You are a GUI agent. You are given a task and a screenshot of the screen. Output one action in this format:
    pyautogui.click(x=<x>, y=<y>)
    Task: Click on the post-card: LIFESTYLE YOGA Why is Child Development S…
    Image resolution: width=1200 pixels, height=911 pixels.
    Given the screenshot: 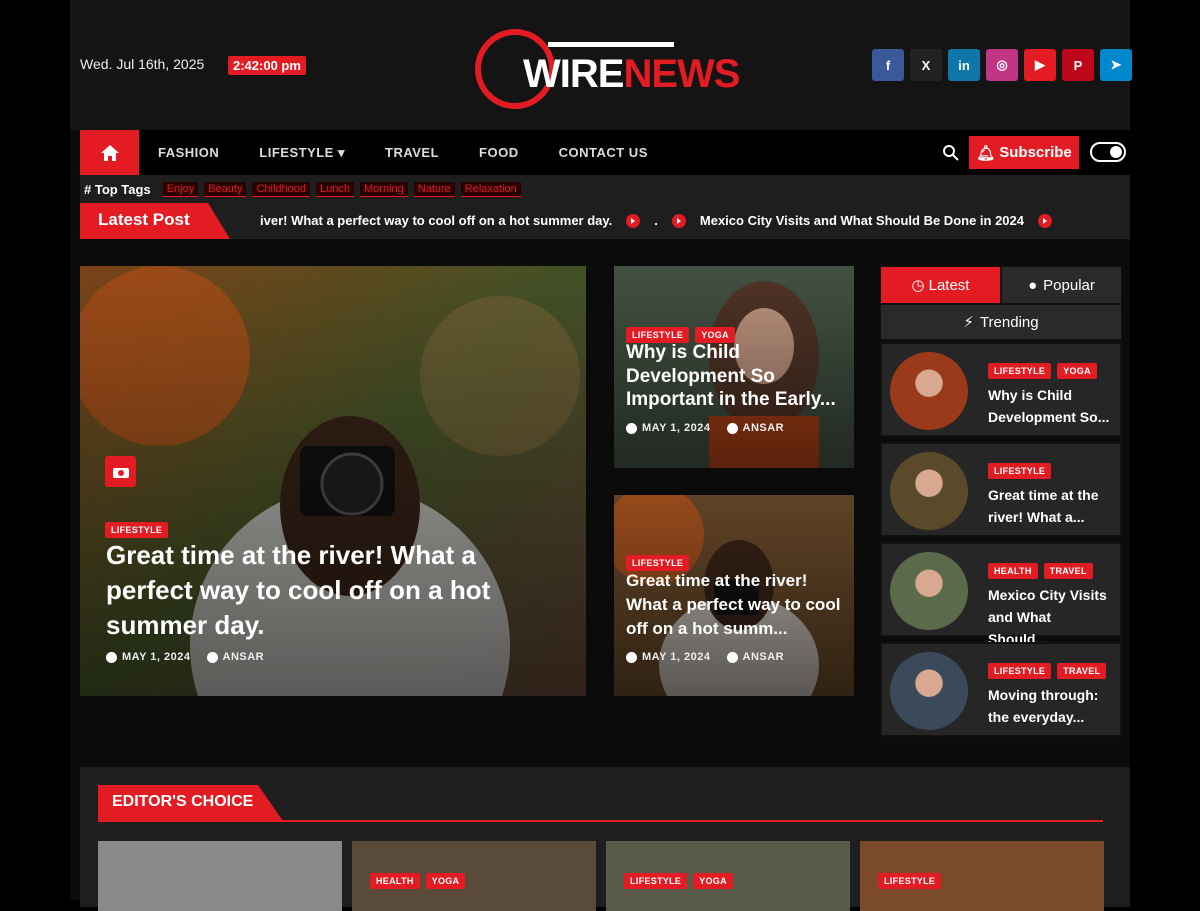 What is the action you would take?
    pyautogui.click(x=734, y=367)
    